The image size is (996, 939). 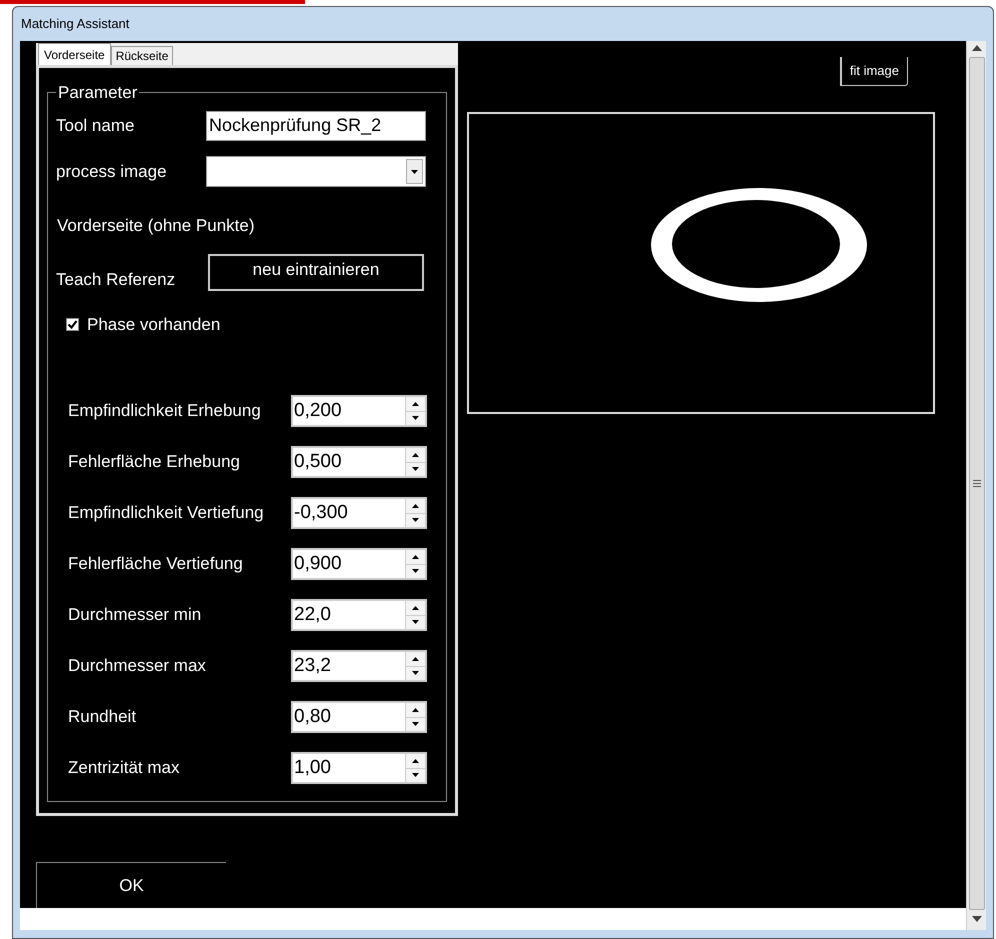 I want to click on field-label: Teach Referenz, so click(x=116, y=279).